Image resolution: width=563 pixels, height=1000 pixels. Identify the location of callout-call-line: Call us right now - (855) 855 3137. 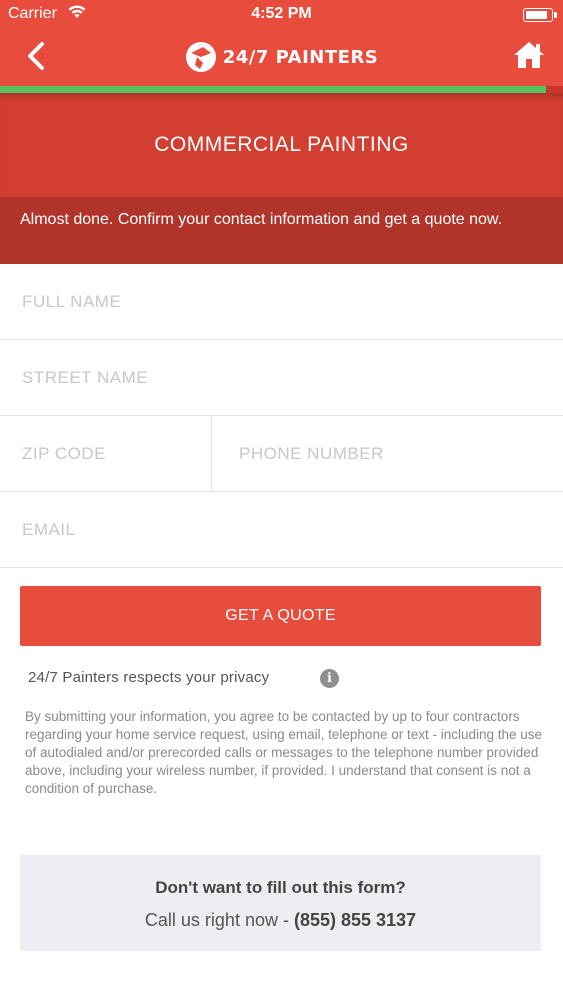
(280, 920).